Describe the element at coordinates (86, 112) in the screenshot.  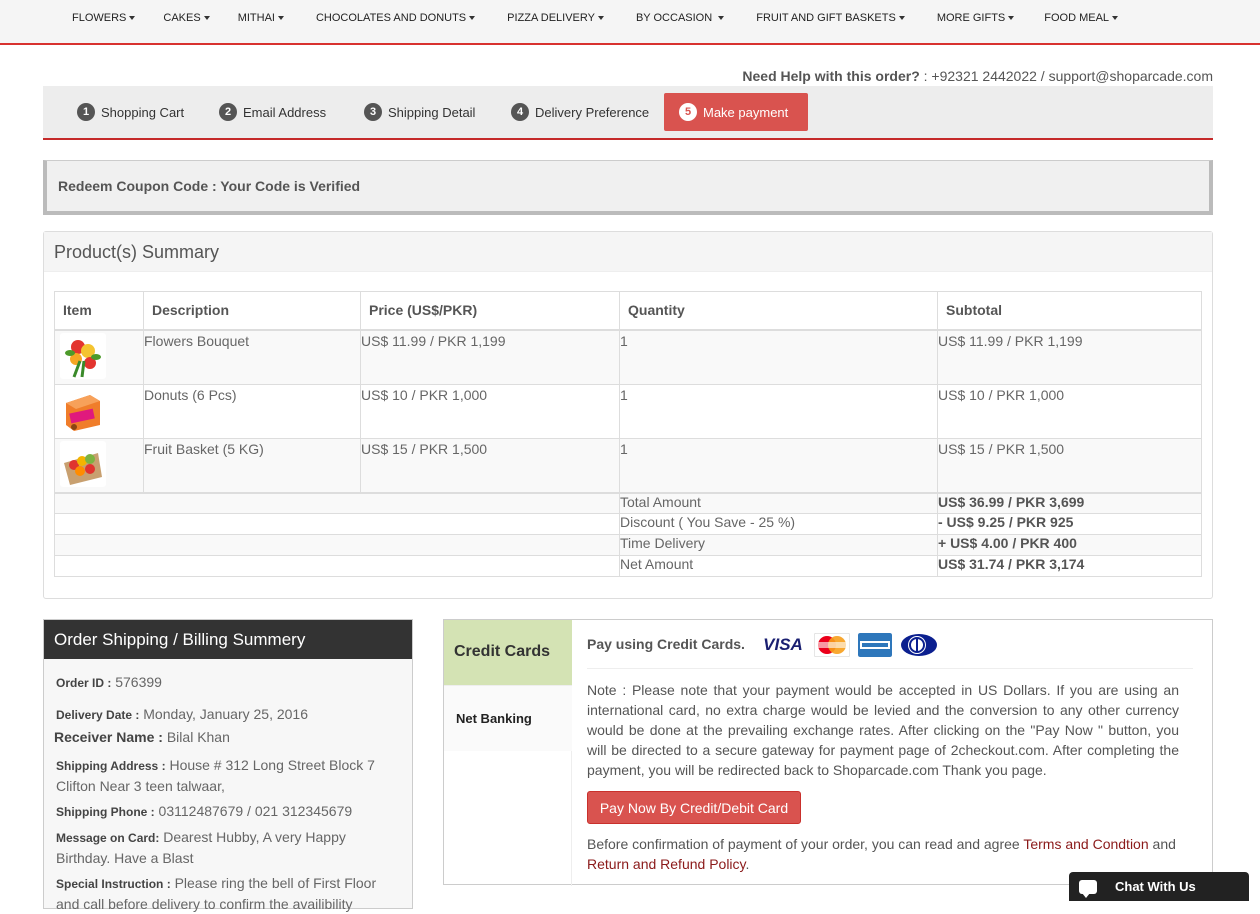
I see `step-number: 1` at that location.